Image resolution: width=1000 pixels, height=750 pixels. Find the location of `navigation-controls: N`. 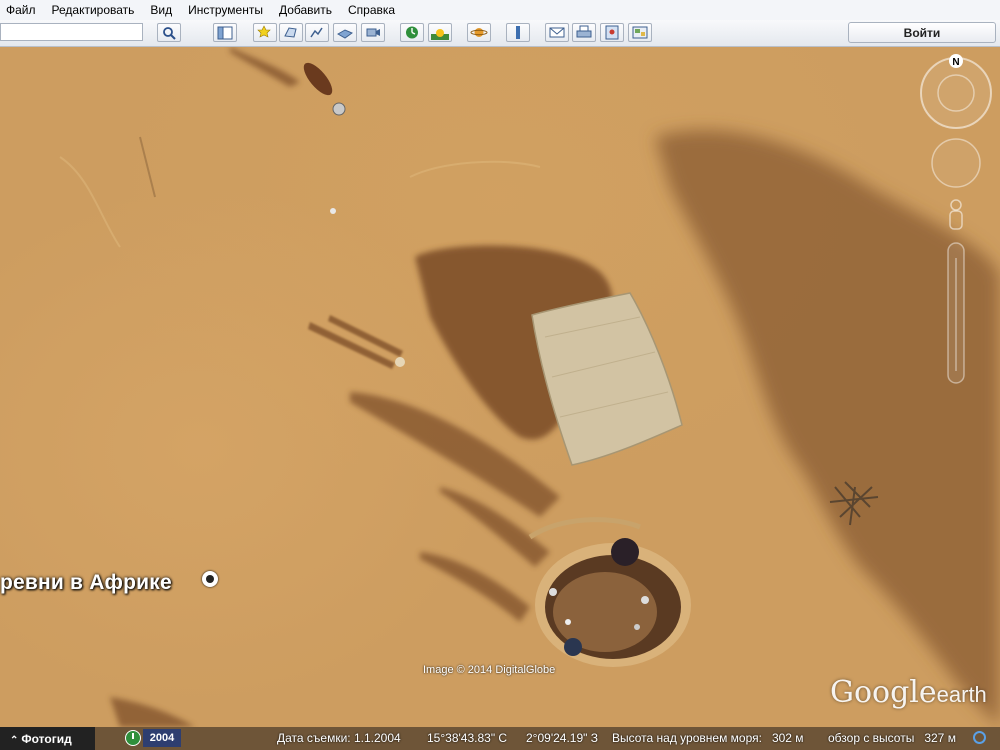

navigation-controls: N is located at coordinates (956, 223).